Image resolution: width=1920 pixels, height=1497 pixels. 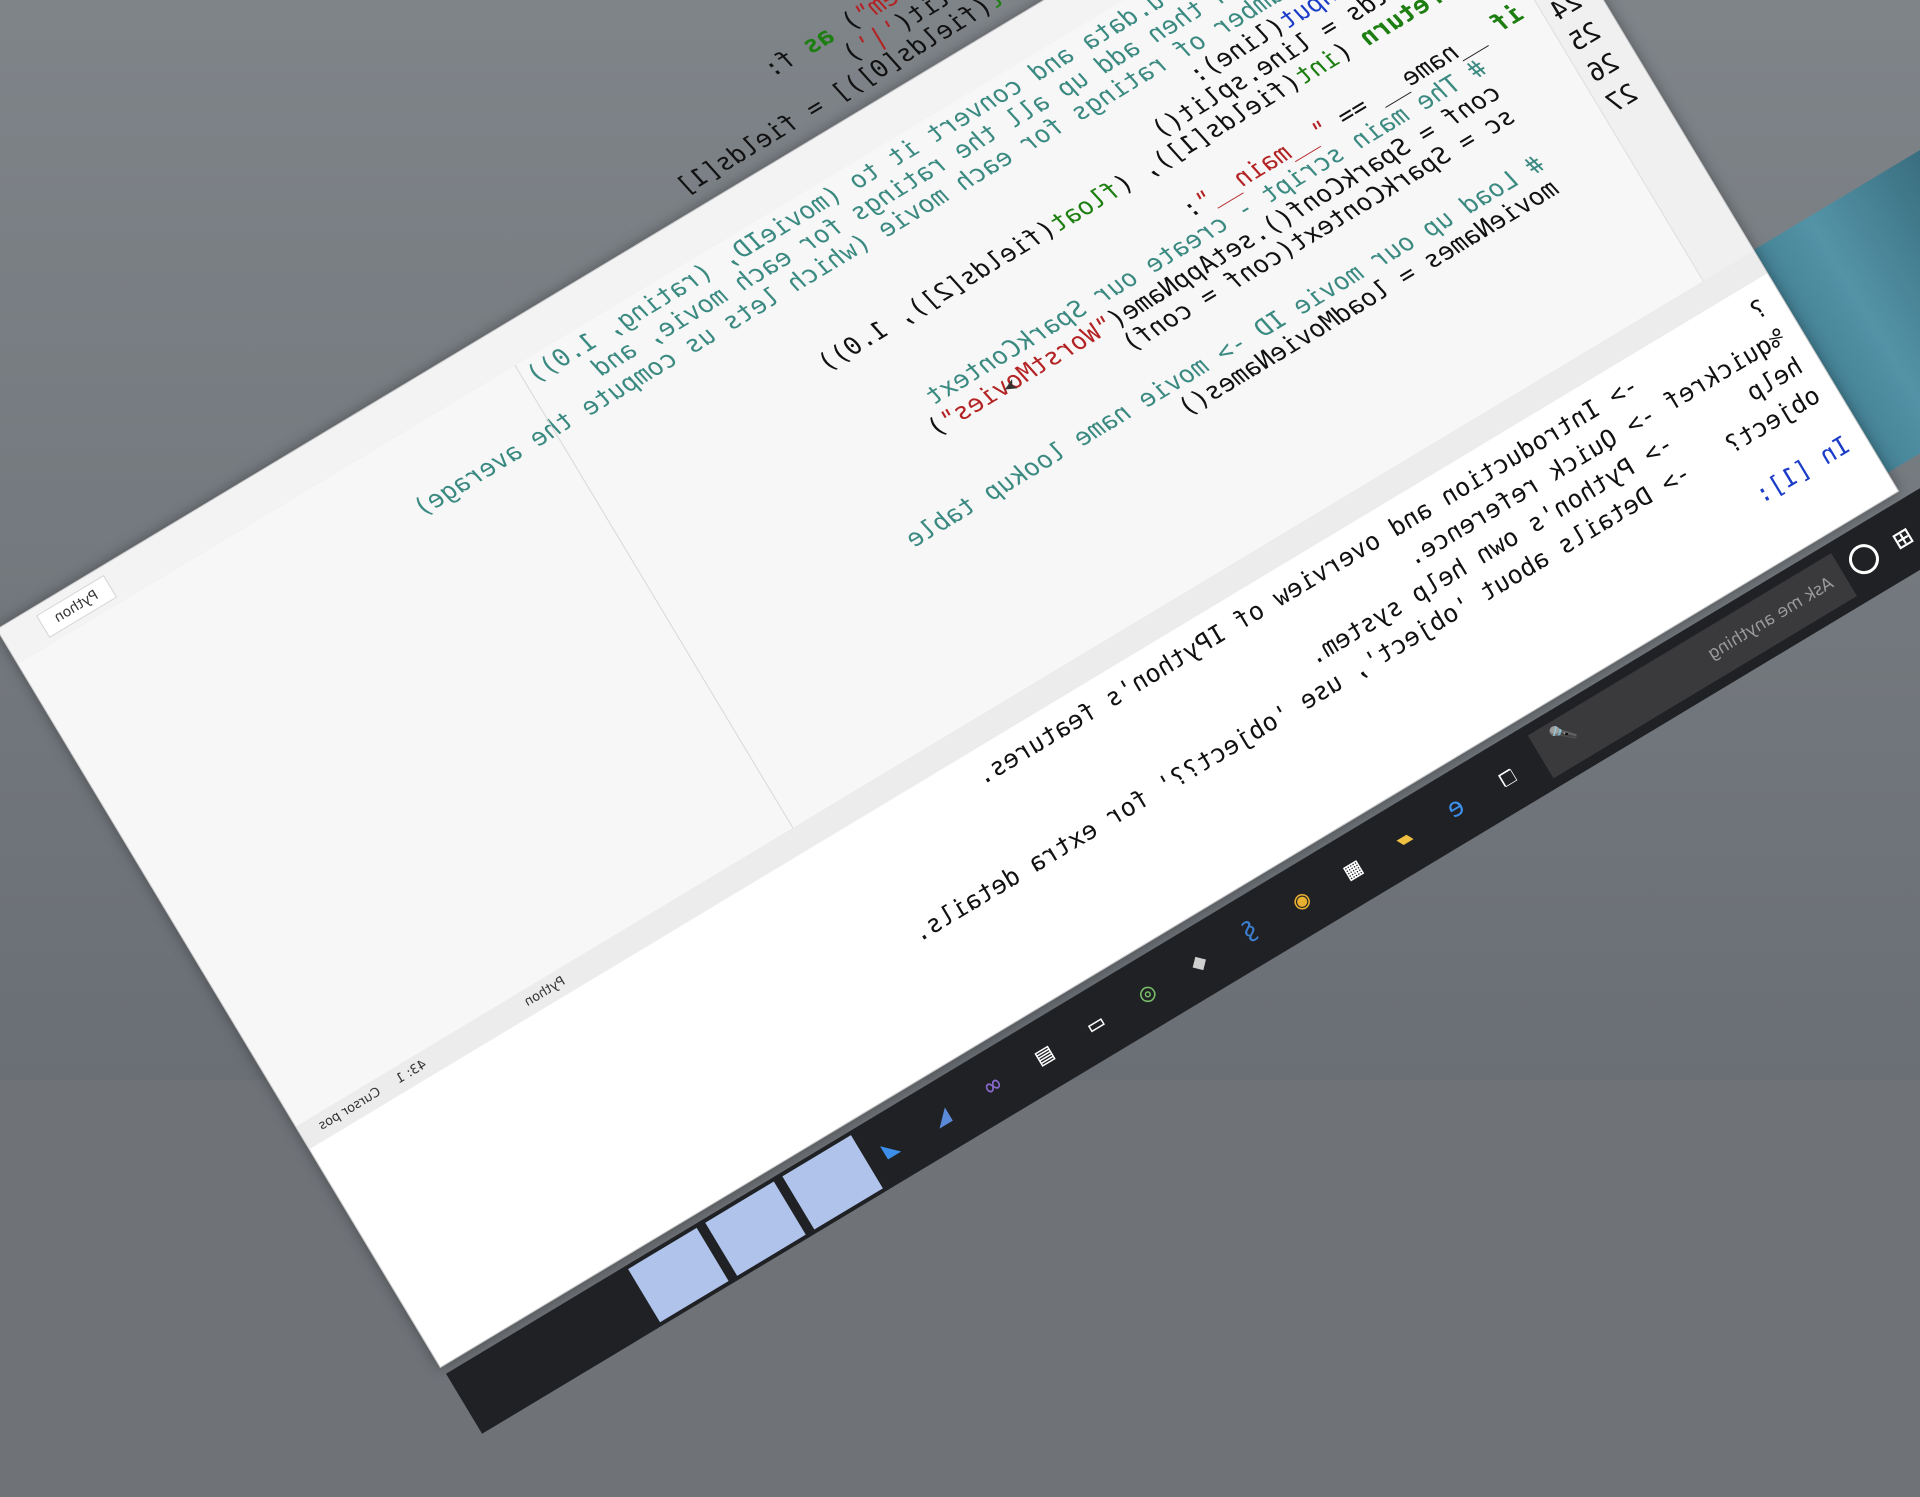 I want to click on edge-icon: e, so click(x=1455, y=807).